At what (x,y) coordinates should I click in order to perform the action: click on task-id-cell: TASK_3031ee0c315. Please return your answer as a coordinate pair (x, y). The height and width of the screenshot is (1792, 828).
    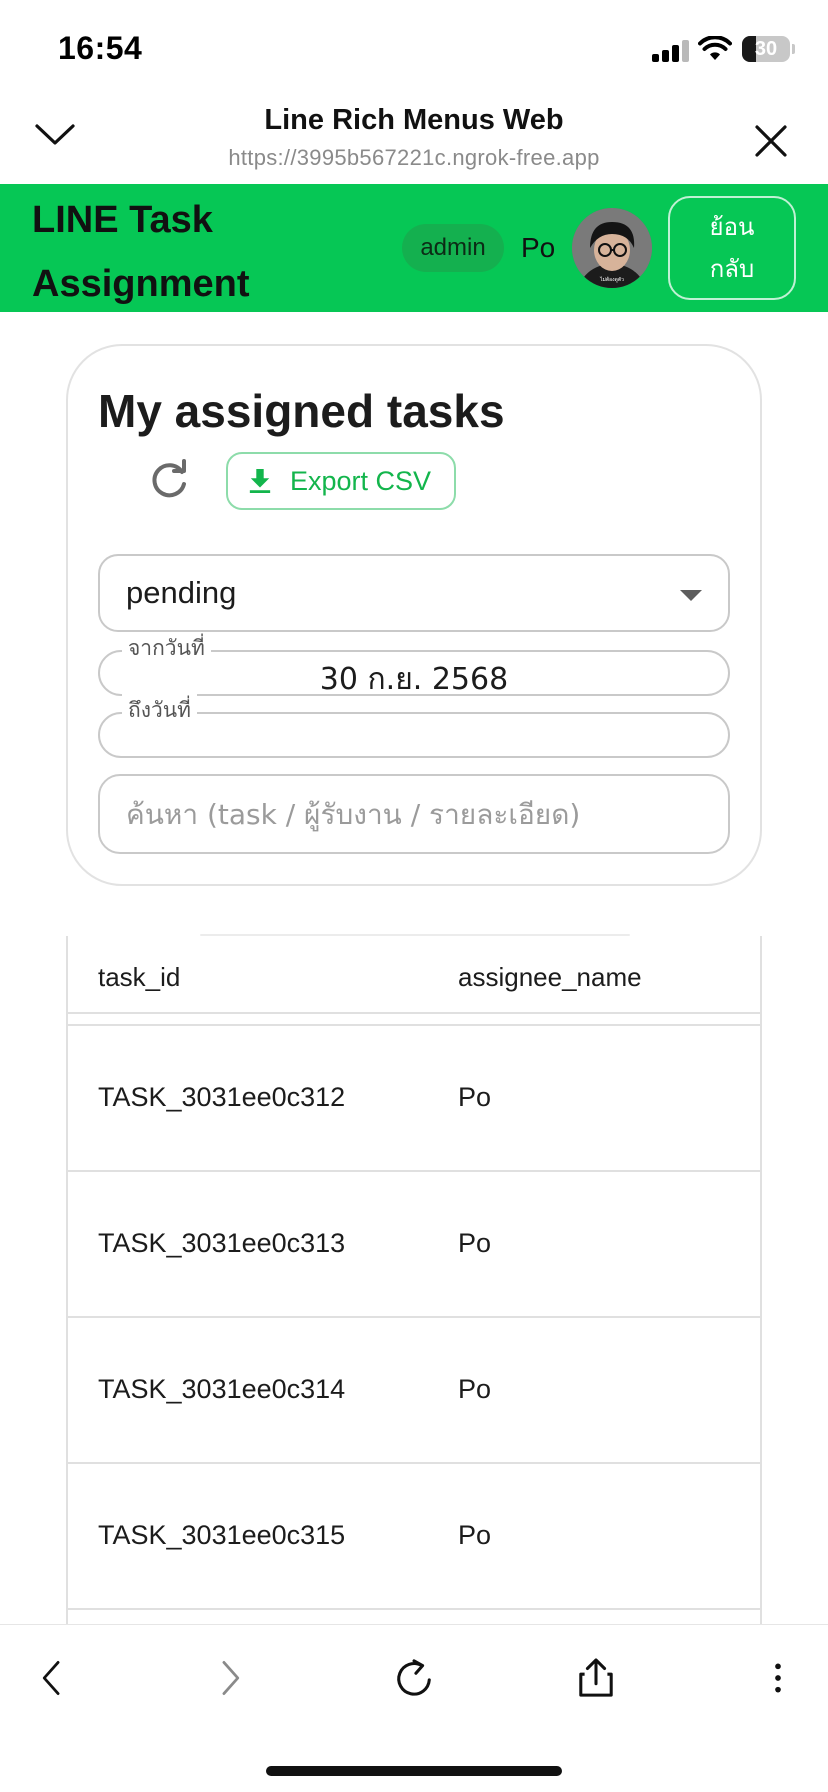
    Looking at the image, I should click on (222, 1535).